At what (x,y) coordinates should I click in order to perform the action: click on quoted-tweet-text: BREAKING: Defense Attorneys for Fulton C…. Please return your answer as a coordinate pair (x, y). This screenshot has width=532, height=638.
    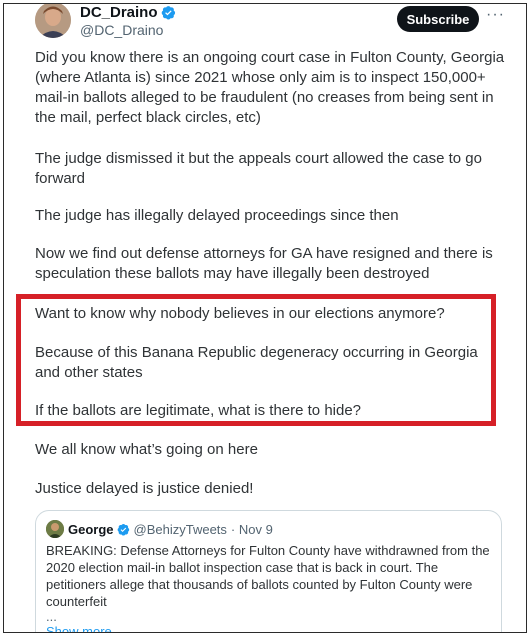
    Looking at the image, I should click on (268, 576).